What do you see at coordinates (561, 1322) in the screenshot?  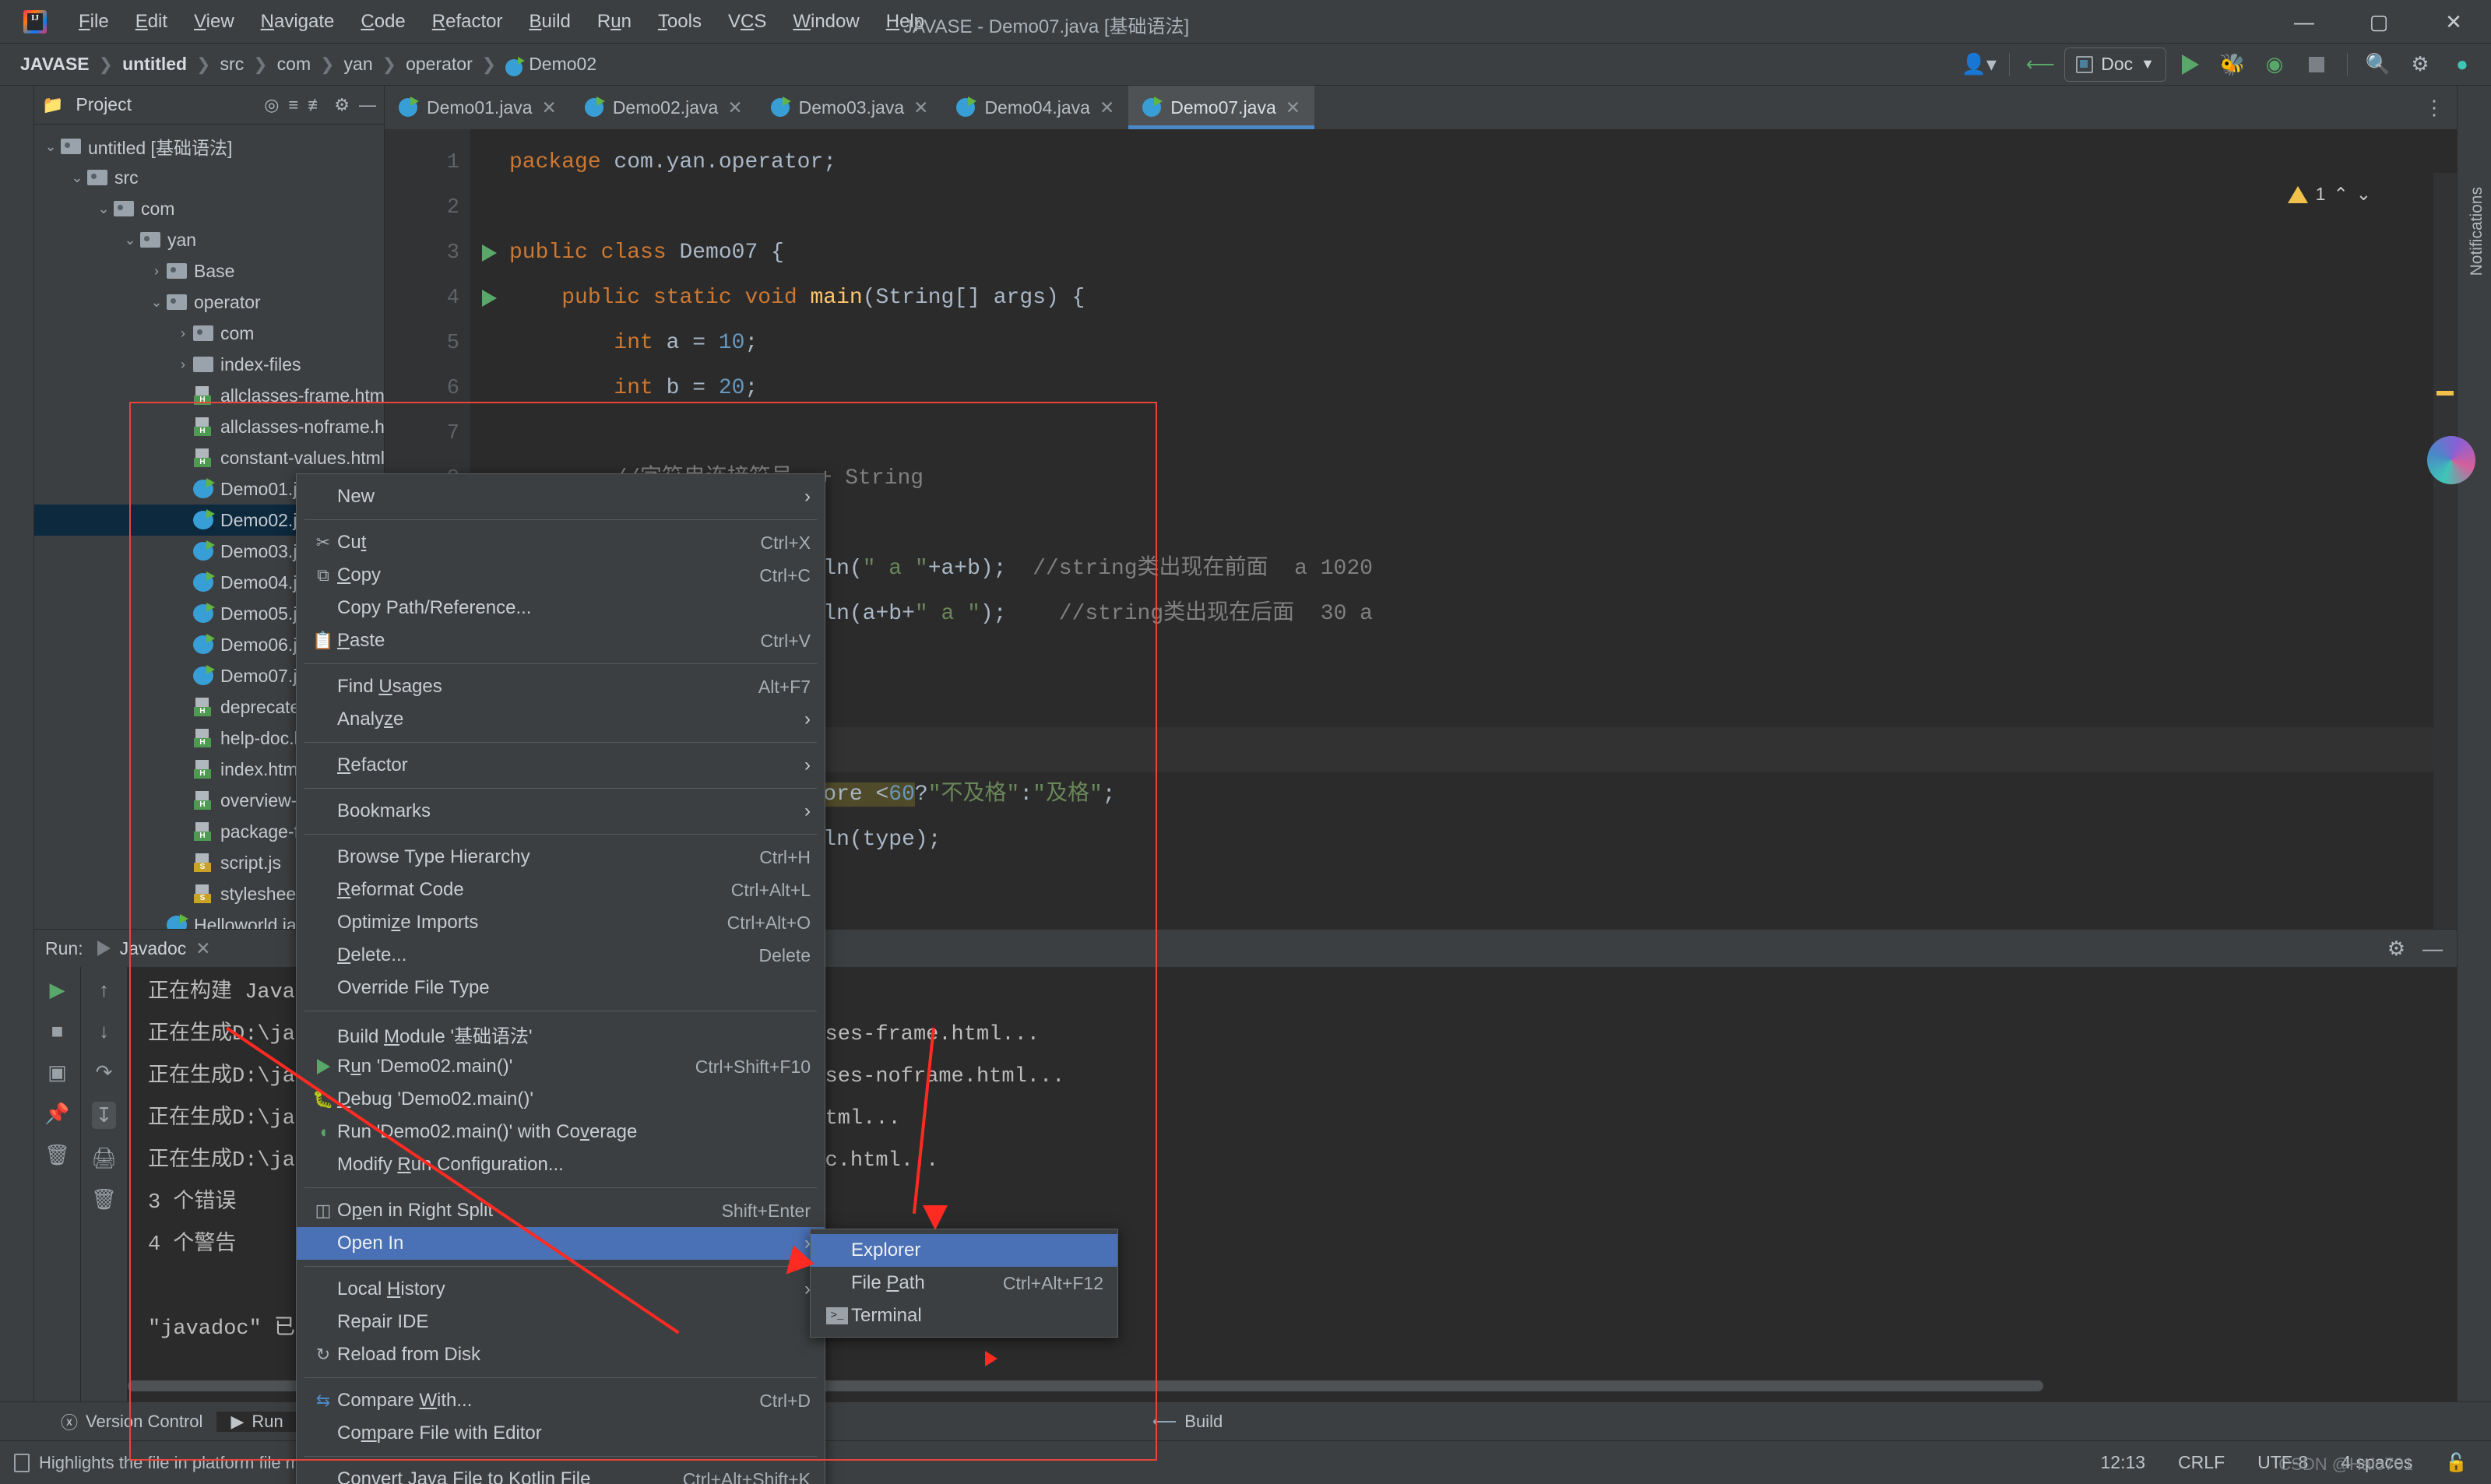 I see `menu-item-repair-ide: Repair IDE` at bounding box center [561, 1322].